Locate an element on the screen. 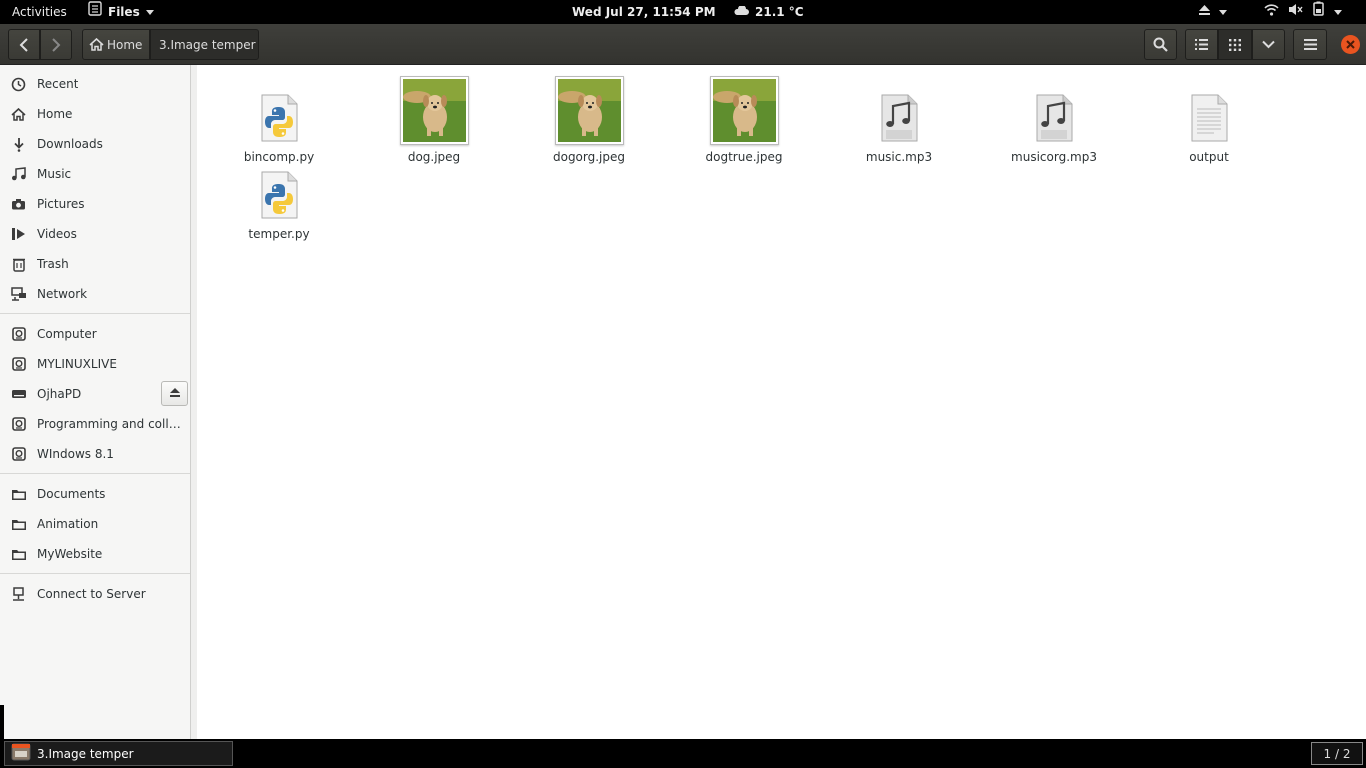 Image resolution: width=1366 pixels, height=768 pixels. download-icon is located at coordinates (18, 144).